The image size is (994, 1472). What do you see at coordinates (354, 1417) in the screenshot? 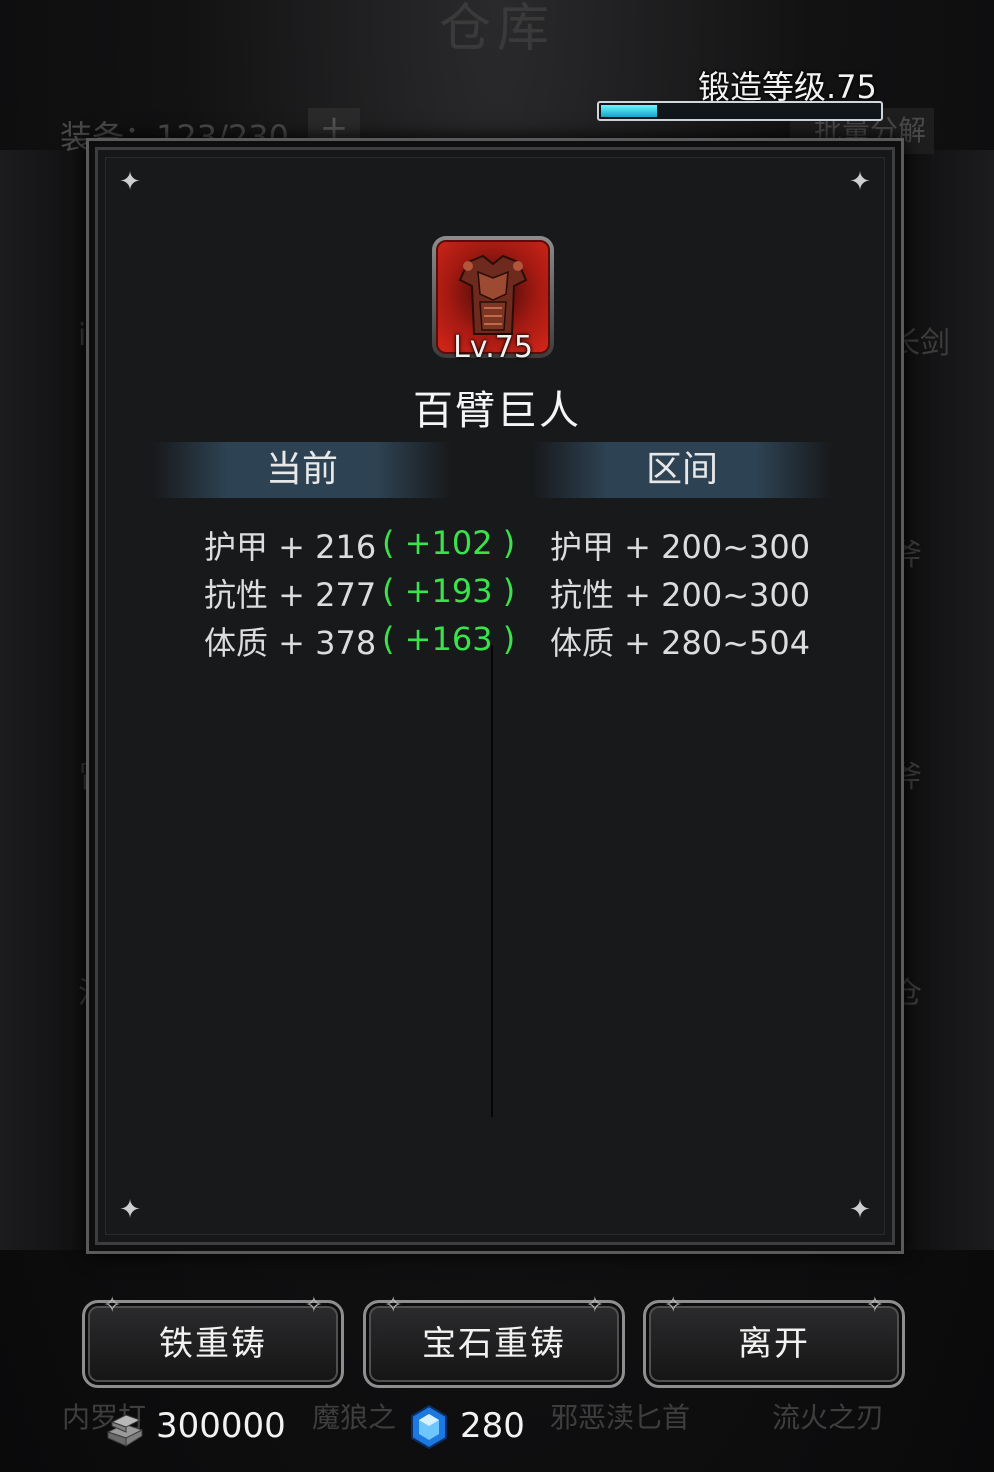
I see `background-item-name: 魔狼之` at bounding box center [354, 1417].